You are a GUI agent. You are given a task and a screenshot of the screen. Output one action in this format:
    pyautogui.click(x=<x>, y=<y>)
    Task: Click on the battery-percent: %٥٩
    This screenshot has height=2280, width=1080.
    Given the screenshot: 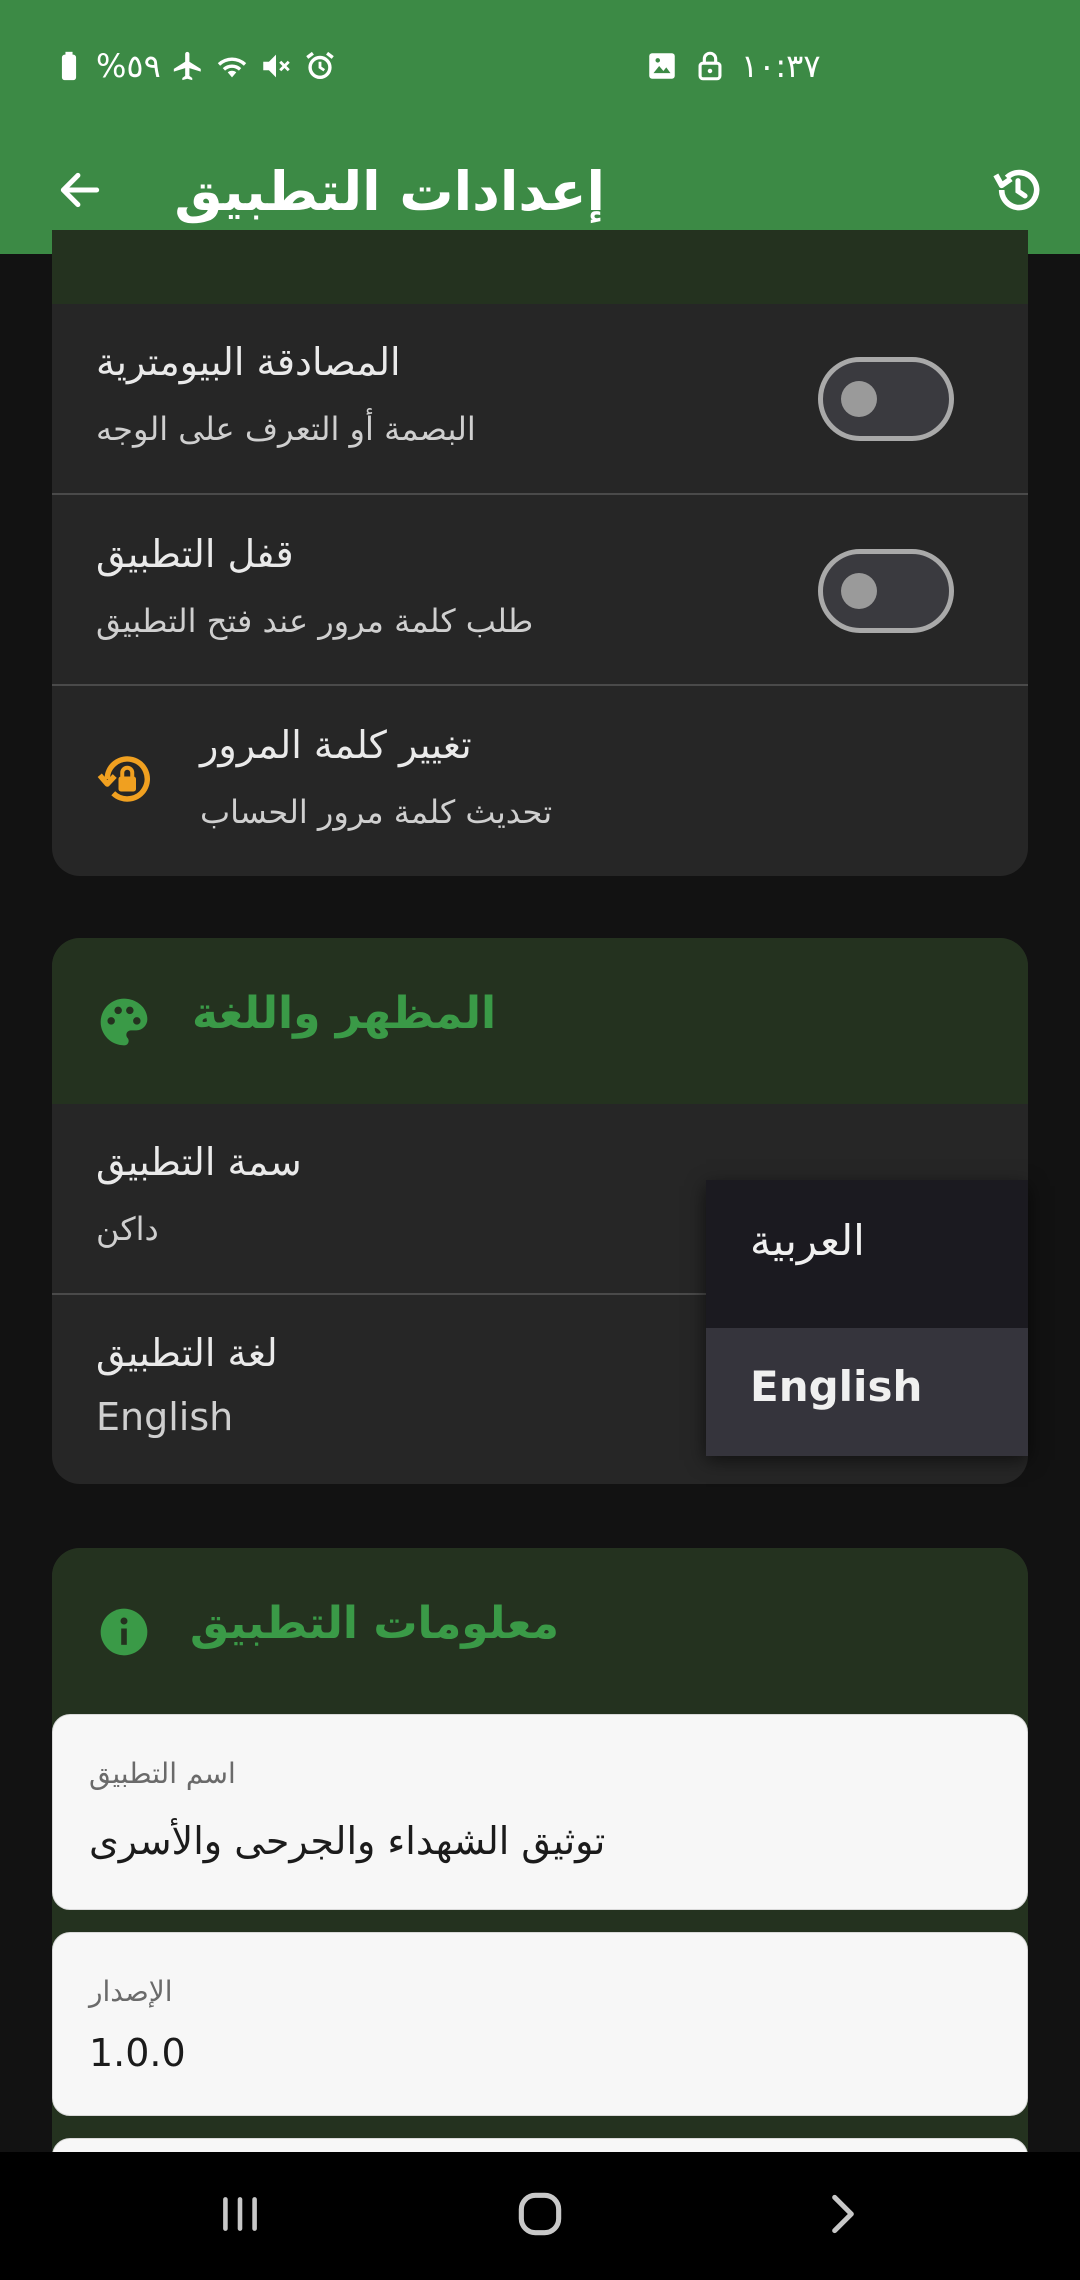 What is the action you would take?
    pyautogui.click(x=128, y=66)
    